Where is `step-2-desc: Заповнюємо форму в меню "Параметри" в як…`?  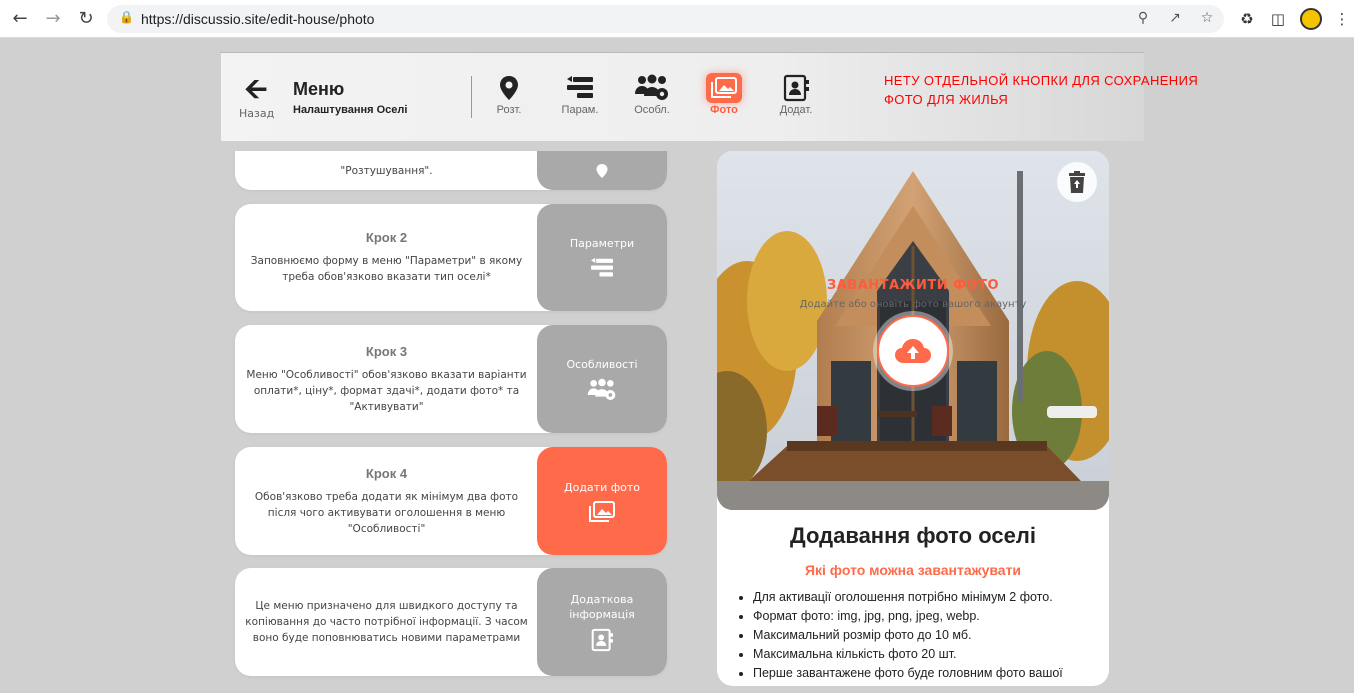
step-2-desc: Заповнюємо форму в меню "Параметри" в як… is located at coordinates (386, 269).